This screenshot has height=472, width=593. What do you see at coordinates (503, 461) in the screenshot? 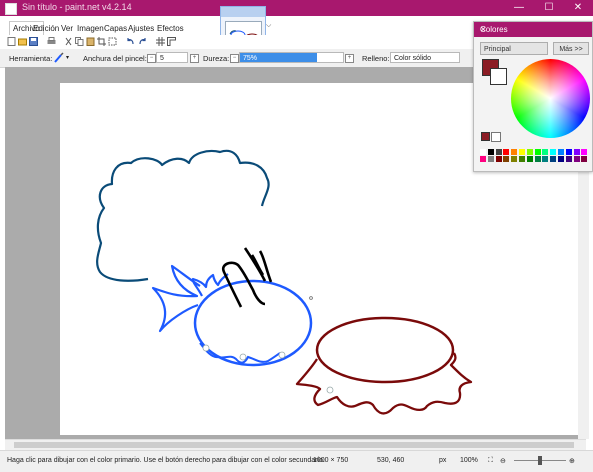
I see `zoom-out-icon: ⊖` at bounding box center [503, 461].